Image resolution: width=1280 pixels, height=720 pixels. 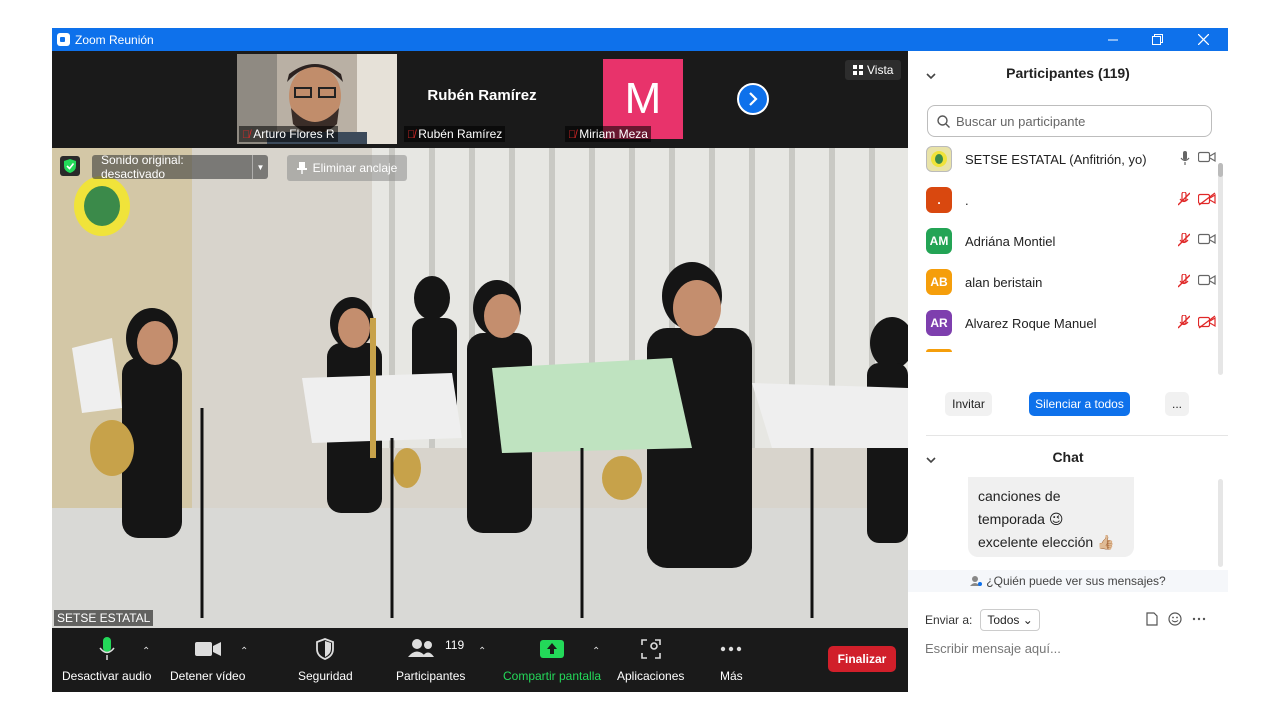 I want to click on recipient-dropdown: Todos ⌄, so click(x=1010, y=620).